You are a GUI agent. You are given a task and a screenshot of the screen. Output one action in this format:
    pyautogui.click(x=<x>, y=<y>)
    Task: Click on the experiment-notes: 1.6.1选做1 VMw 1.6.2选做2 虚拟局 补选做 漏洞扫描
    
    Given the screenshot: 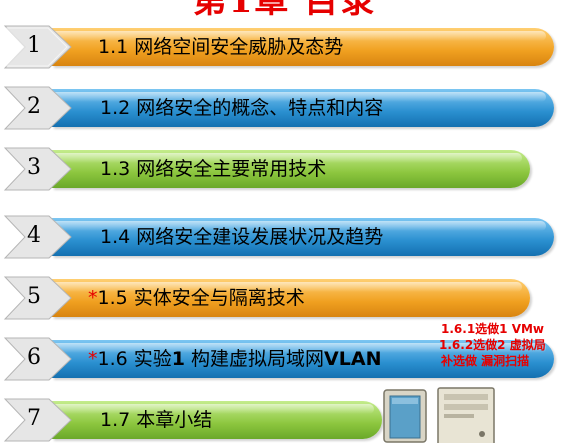 What is the action you would take?
    pyautogui.click(x=504, y=346)
    